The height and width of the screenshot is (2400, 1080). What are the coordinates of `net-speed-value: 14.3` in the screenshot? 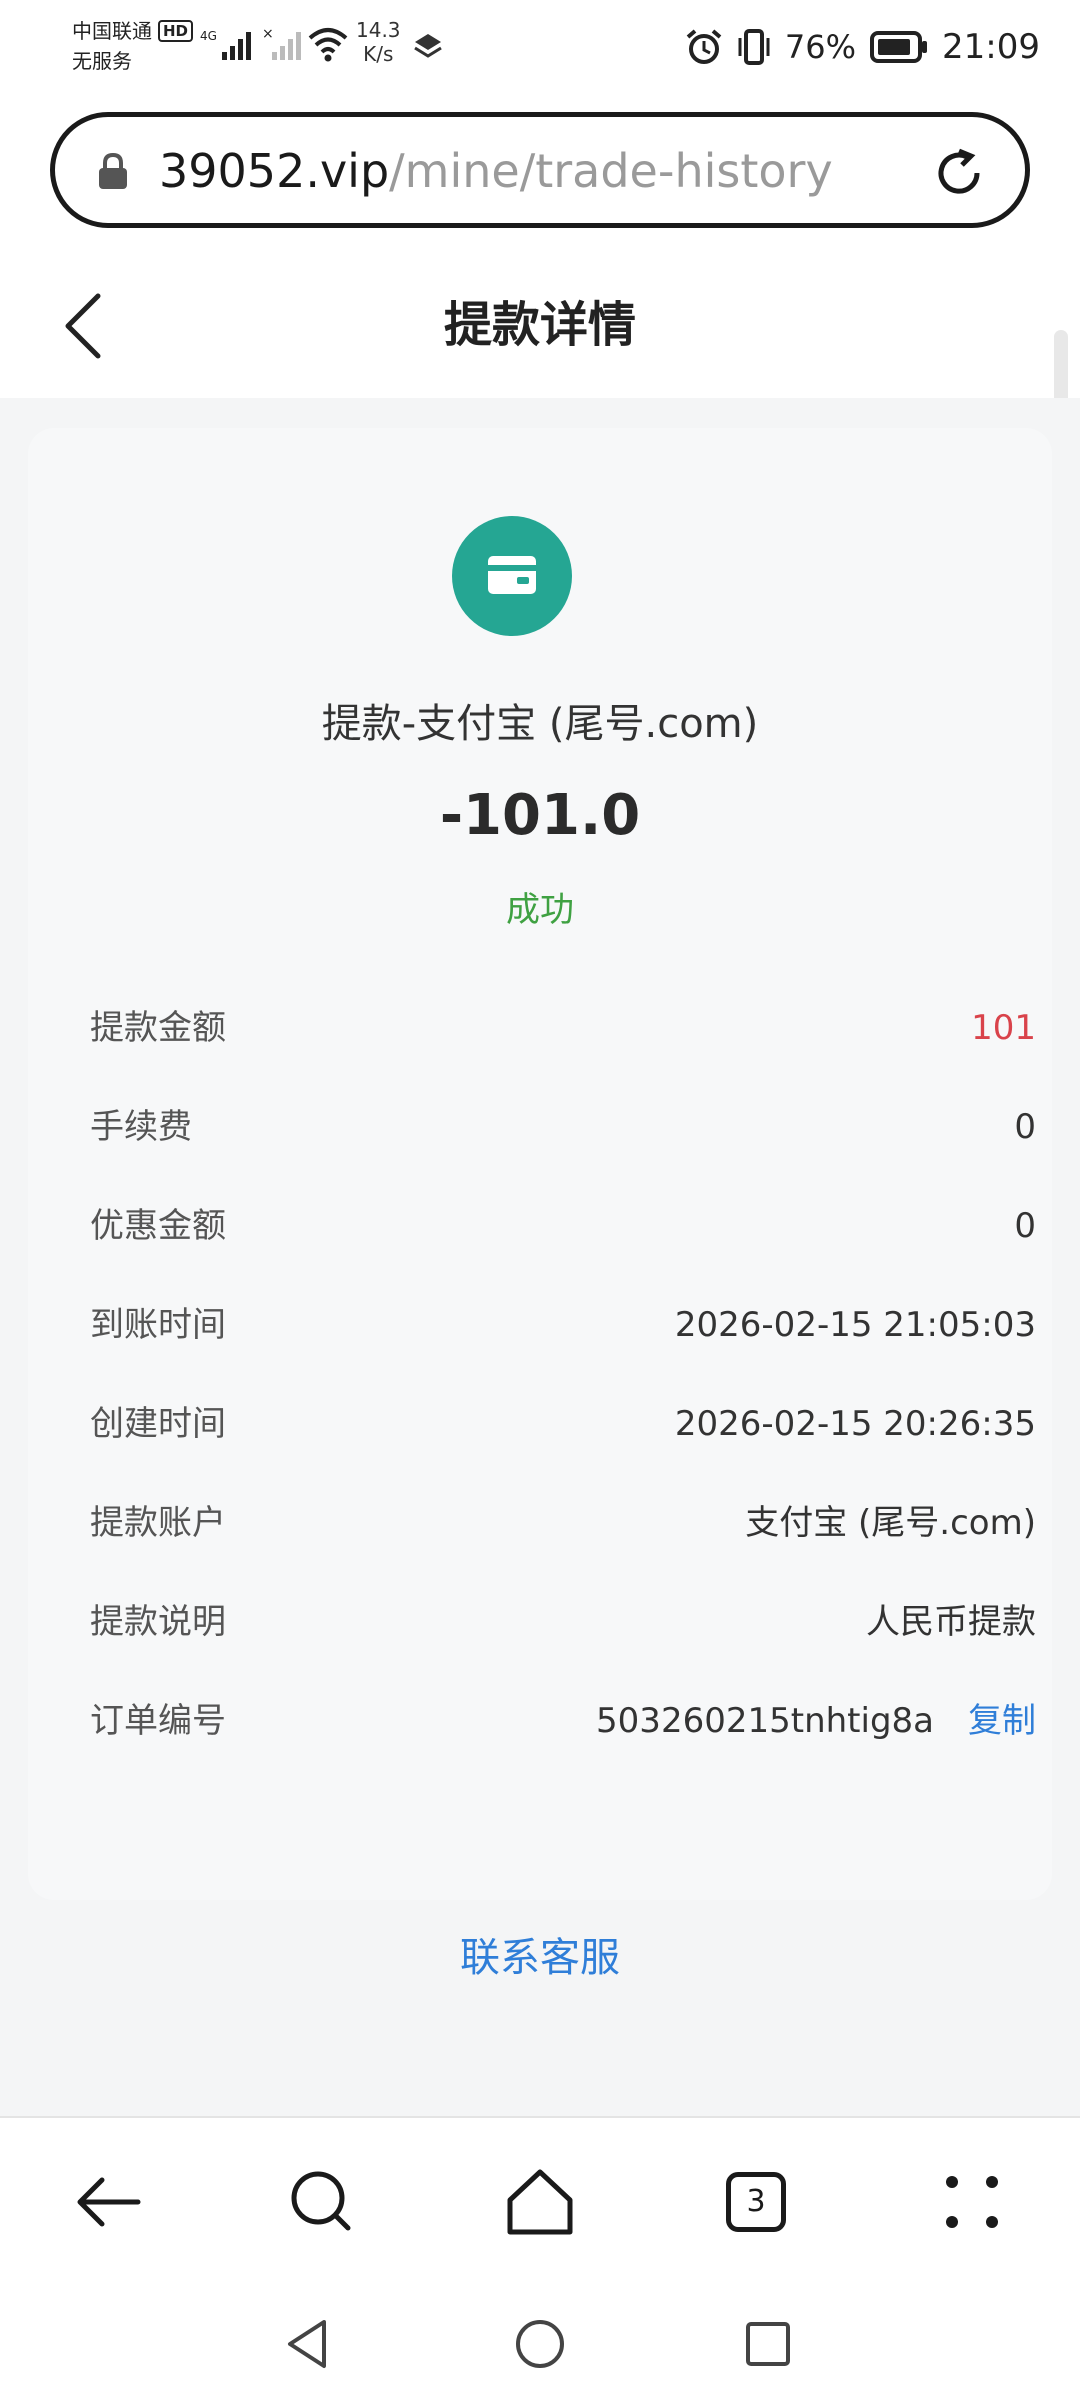 It's located at (378, 30).